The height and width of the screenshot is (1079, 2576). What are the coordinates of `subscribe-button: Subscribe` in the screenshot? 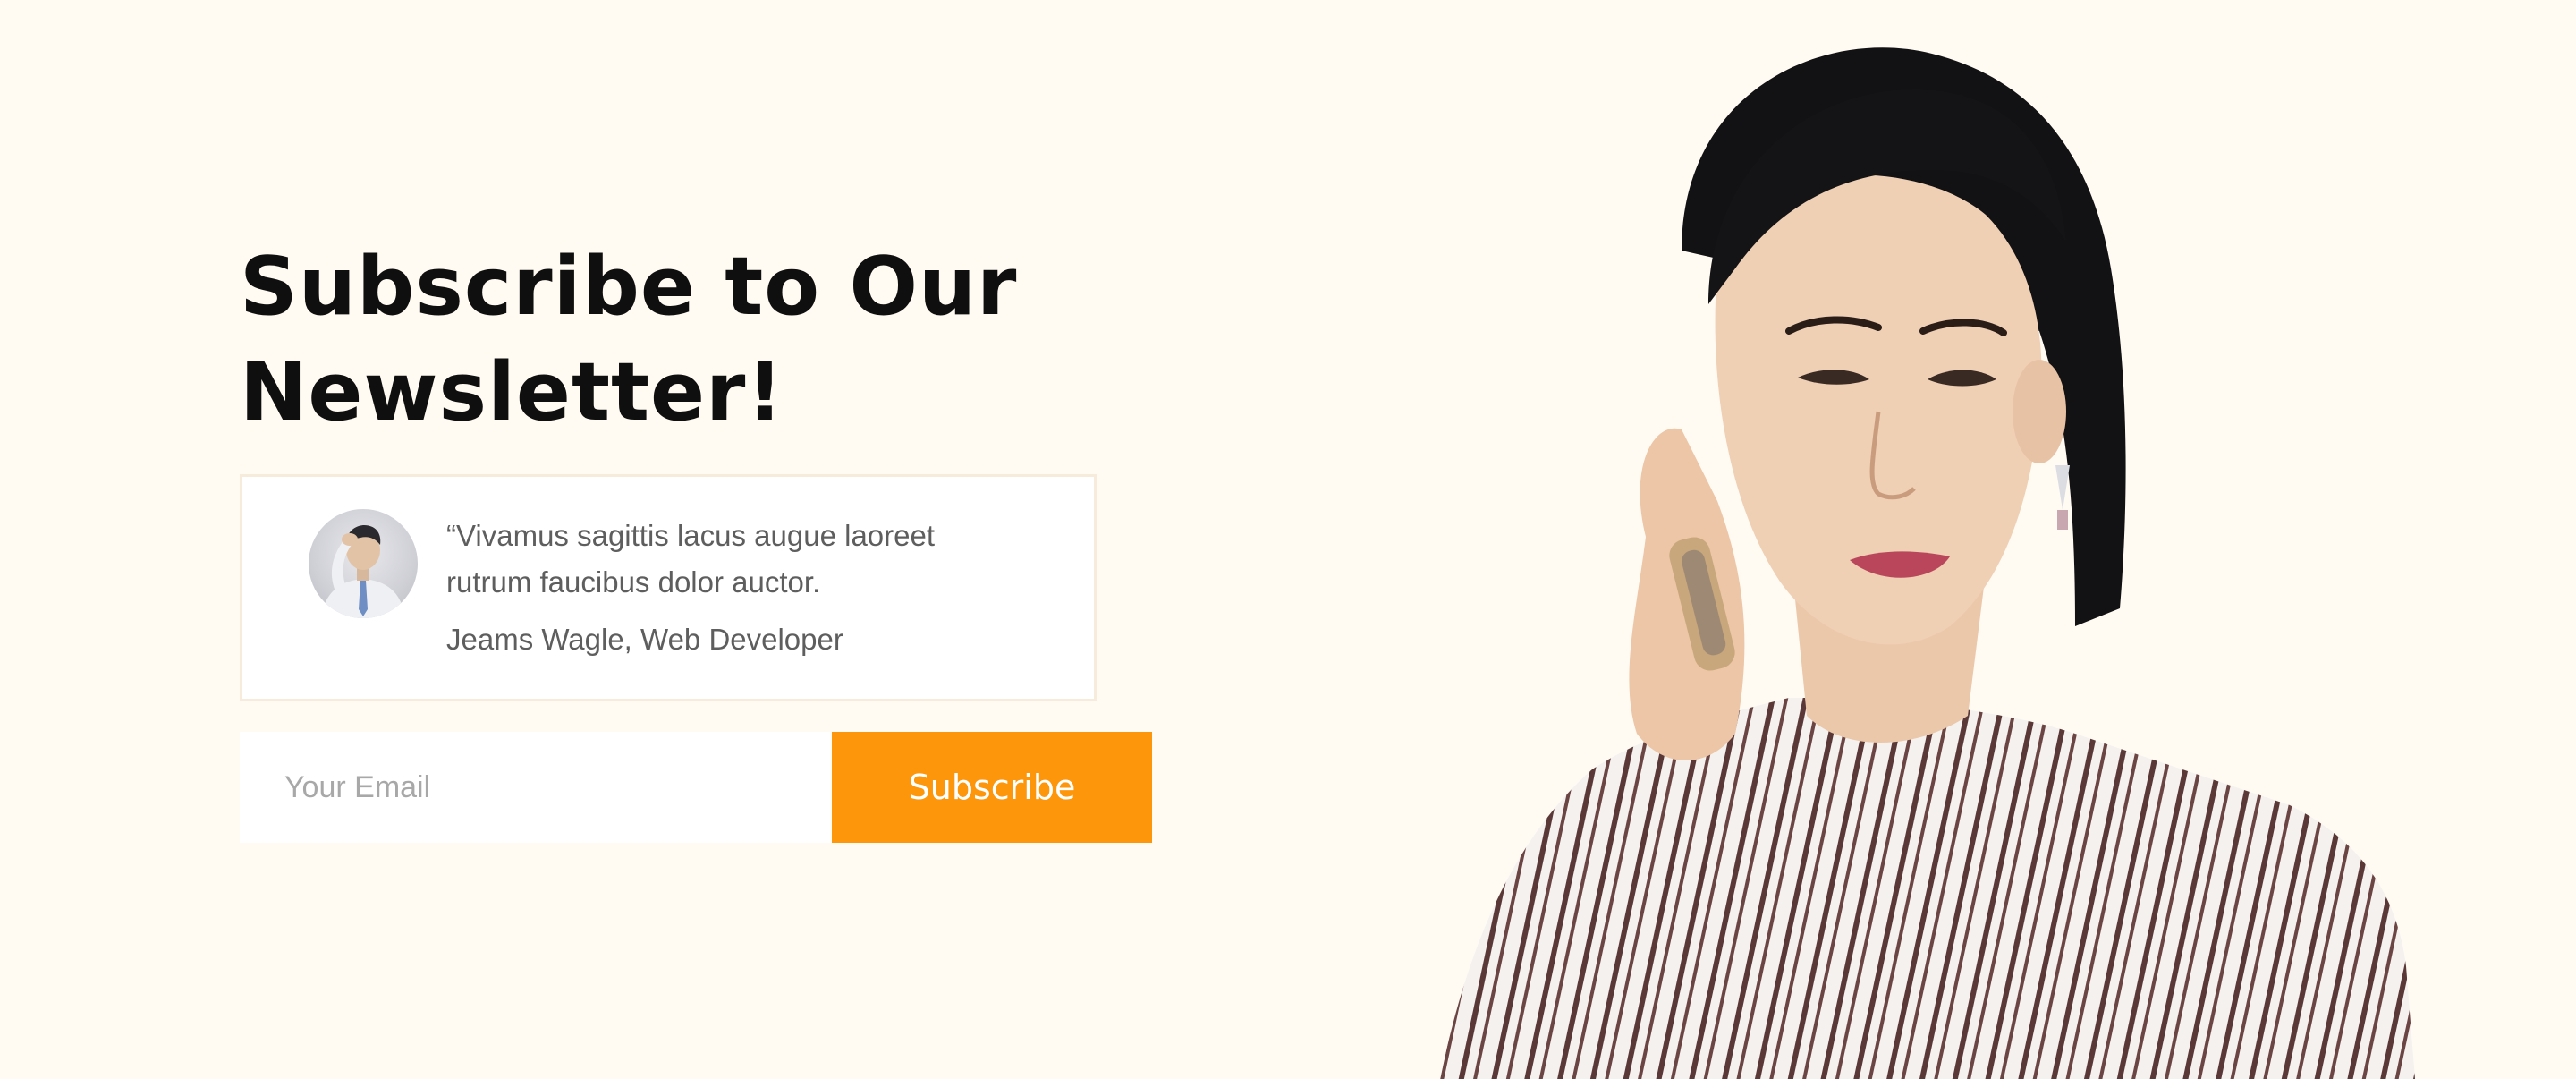 It's located at (992, 787).